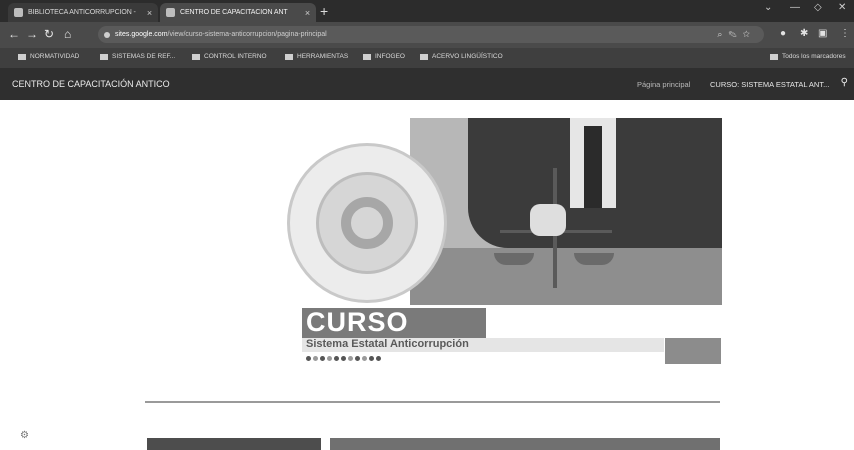 The image size is (854, 450). Describe the element at coordinates (234, 444) in the screenshot. I see `section-button-left` at that location.